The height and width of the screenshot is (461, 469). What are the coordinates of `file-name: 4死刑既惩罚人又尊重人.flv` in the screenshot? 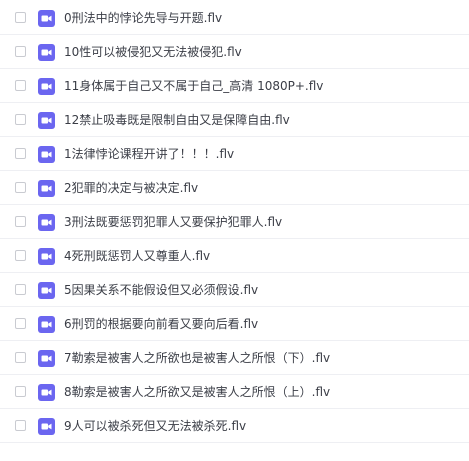 It's located at (137, 256).